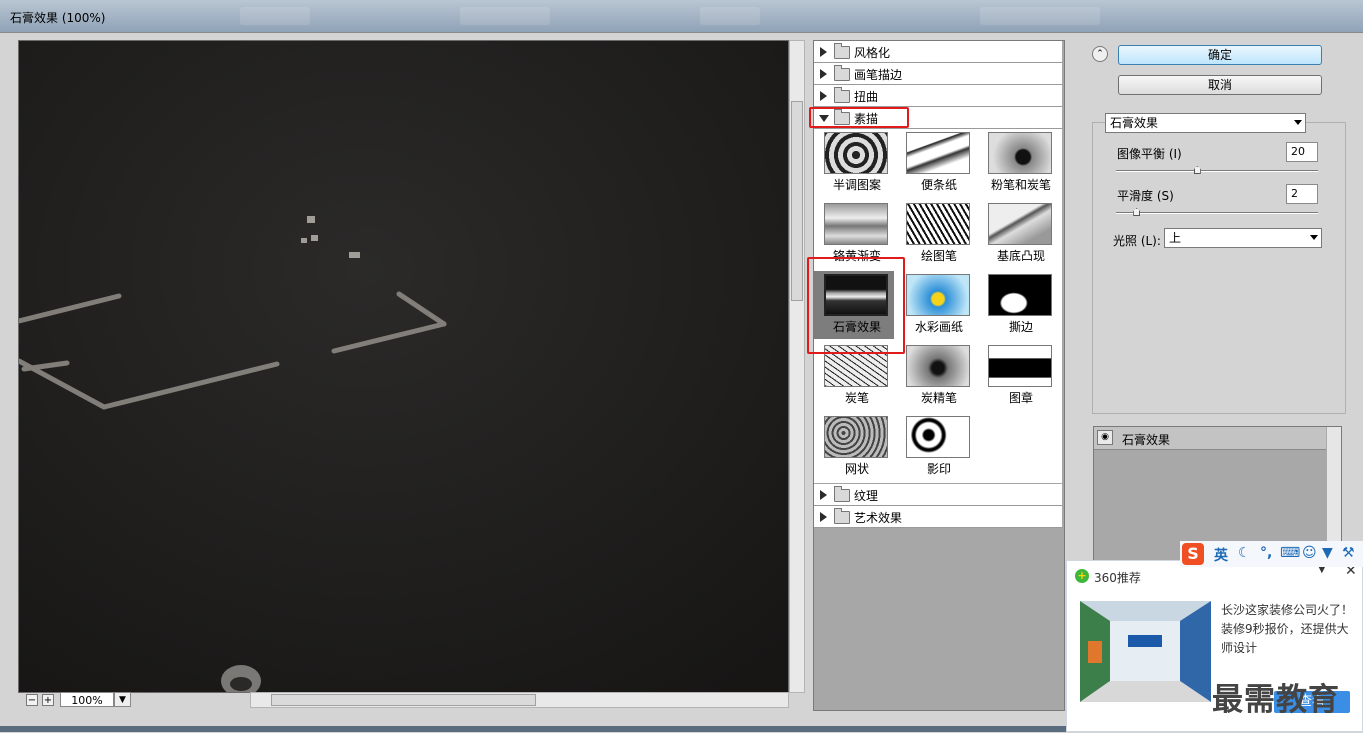 This screenshot has height=733, width=1363. What do you see at coordinates (87, 699) in the screenshot?
I see `zoom-level-field: 100%` at bounding box center [87, 699].